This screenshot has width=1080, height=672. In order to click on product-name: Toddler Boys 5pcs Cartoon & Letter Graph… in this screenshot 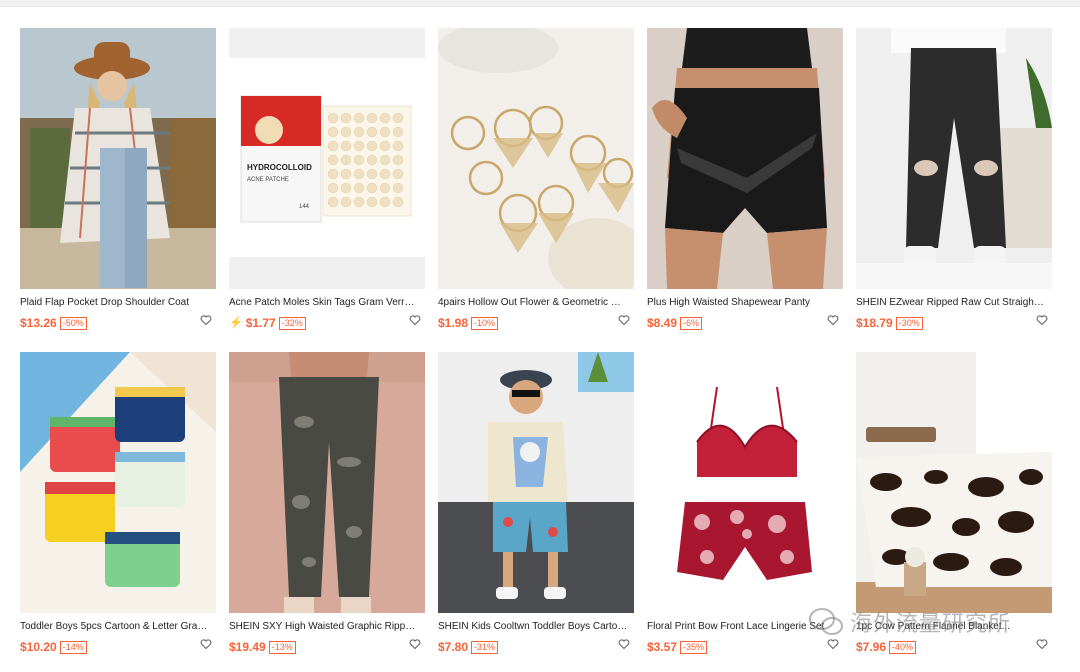, I will do `click(115, 626)`.